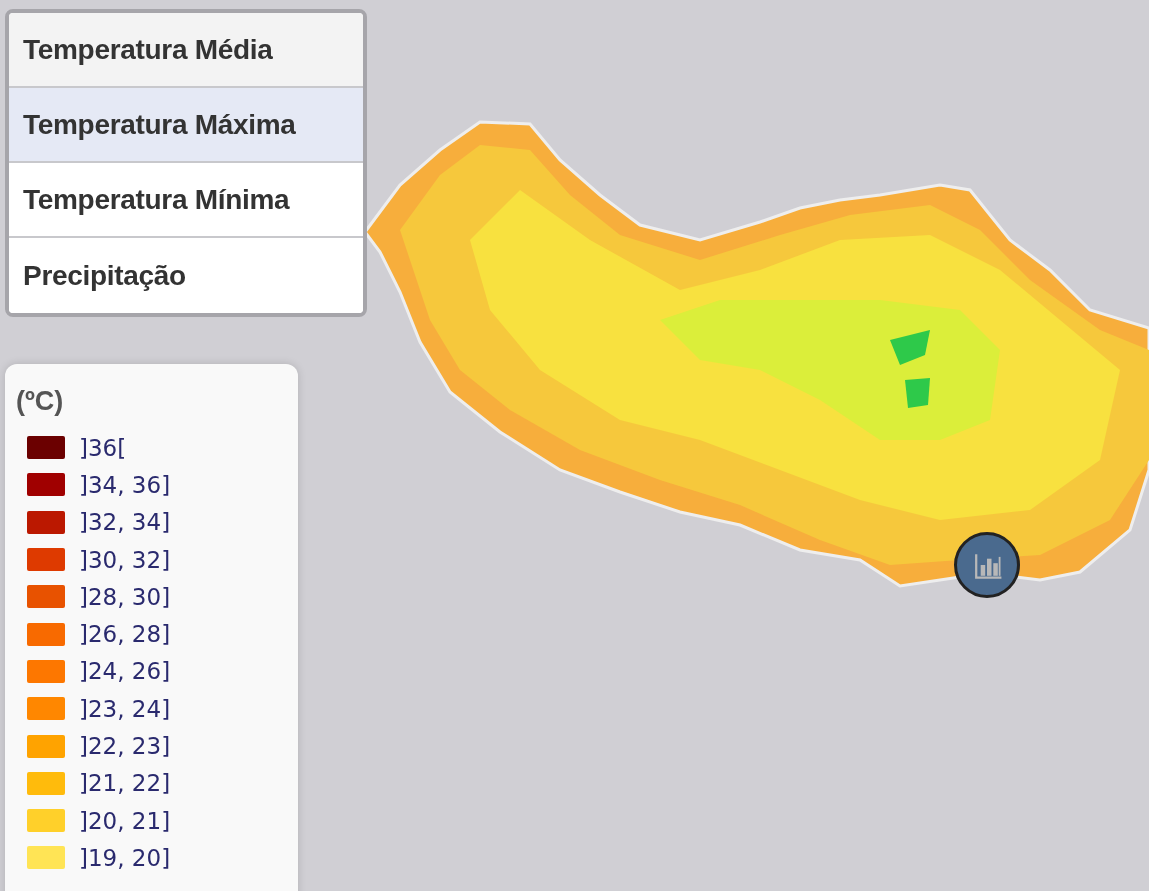  Describe the element at coordinates (103, 447) in the screenshot. I see `legend-label: ]36[` at that location.